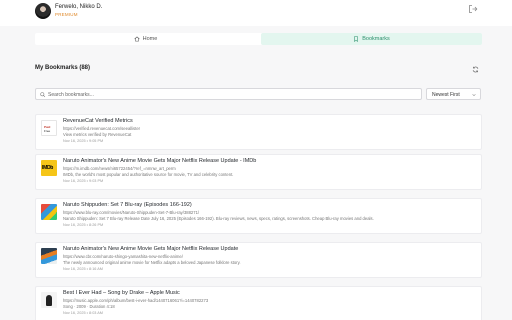 The width and height of the screenshot is (512, 320). I want to click on bookmark-thumbnail: Paid Free, so click(49, 128).